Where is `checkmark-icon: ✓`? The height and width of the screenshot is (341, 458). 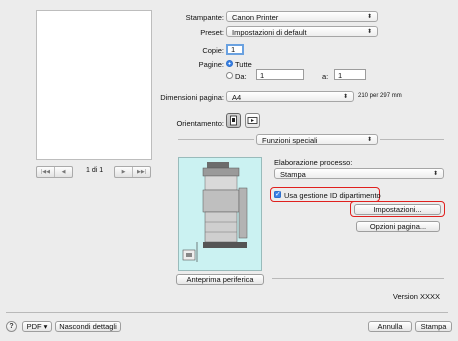
checkmark-icon: ✓ is located at coordinates (278, 194).